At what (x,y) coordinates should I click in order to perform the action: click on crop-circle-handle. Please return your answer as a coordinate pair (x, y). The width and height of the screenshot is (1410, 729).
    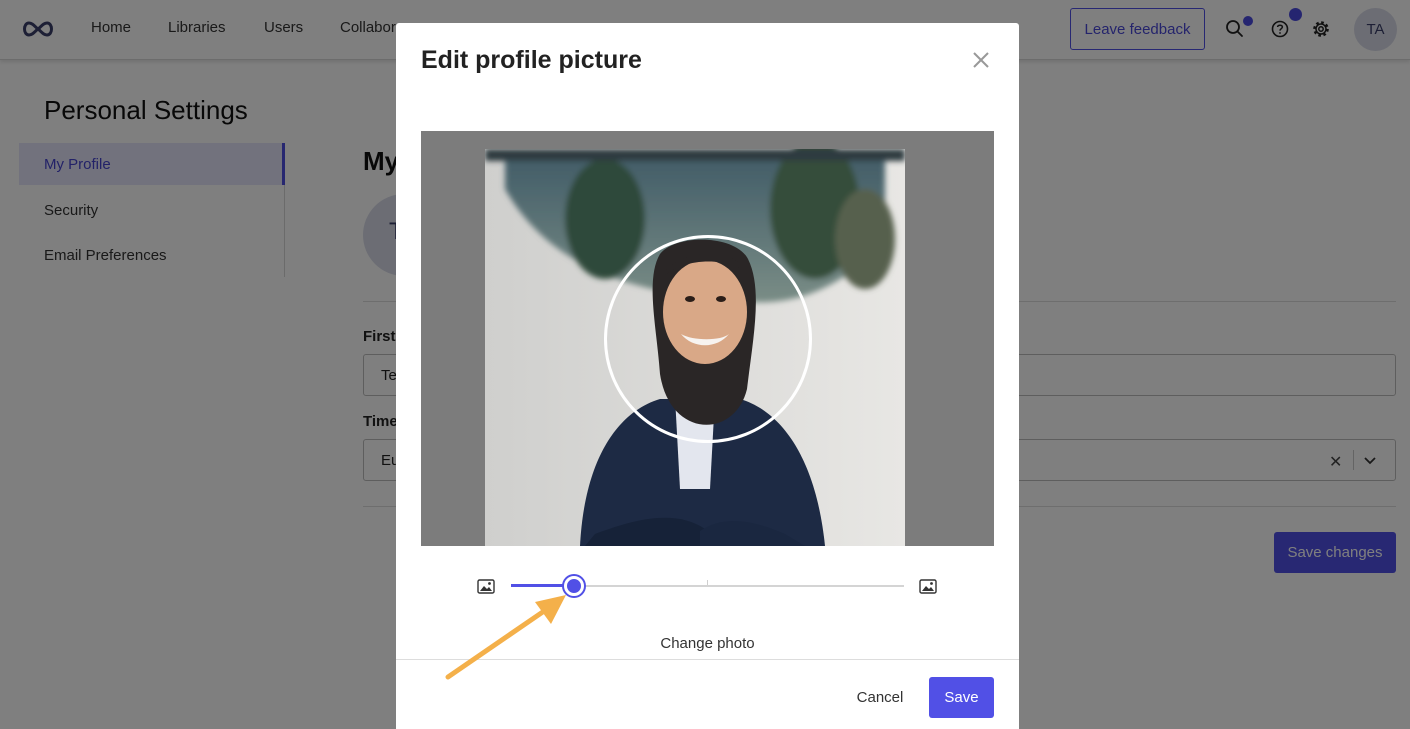
    Looking at the image, I should click on (708, 339).